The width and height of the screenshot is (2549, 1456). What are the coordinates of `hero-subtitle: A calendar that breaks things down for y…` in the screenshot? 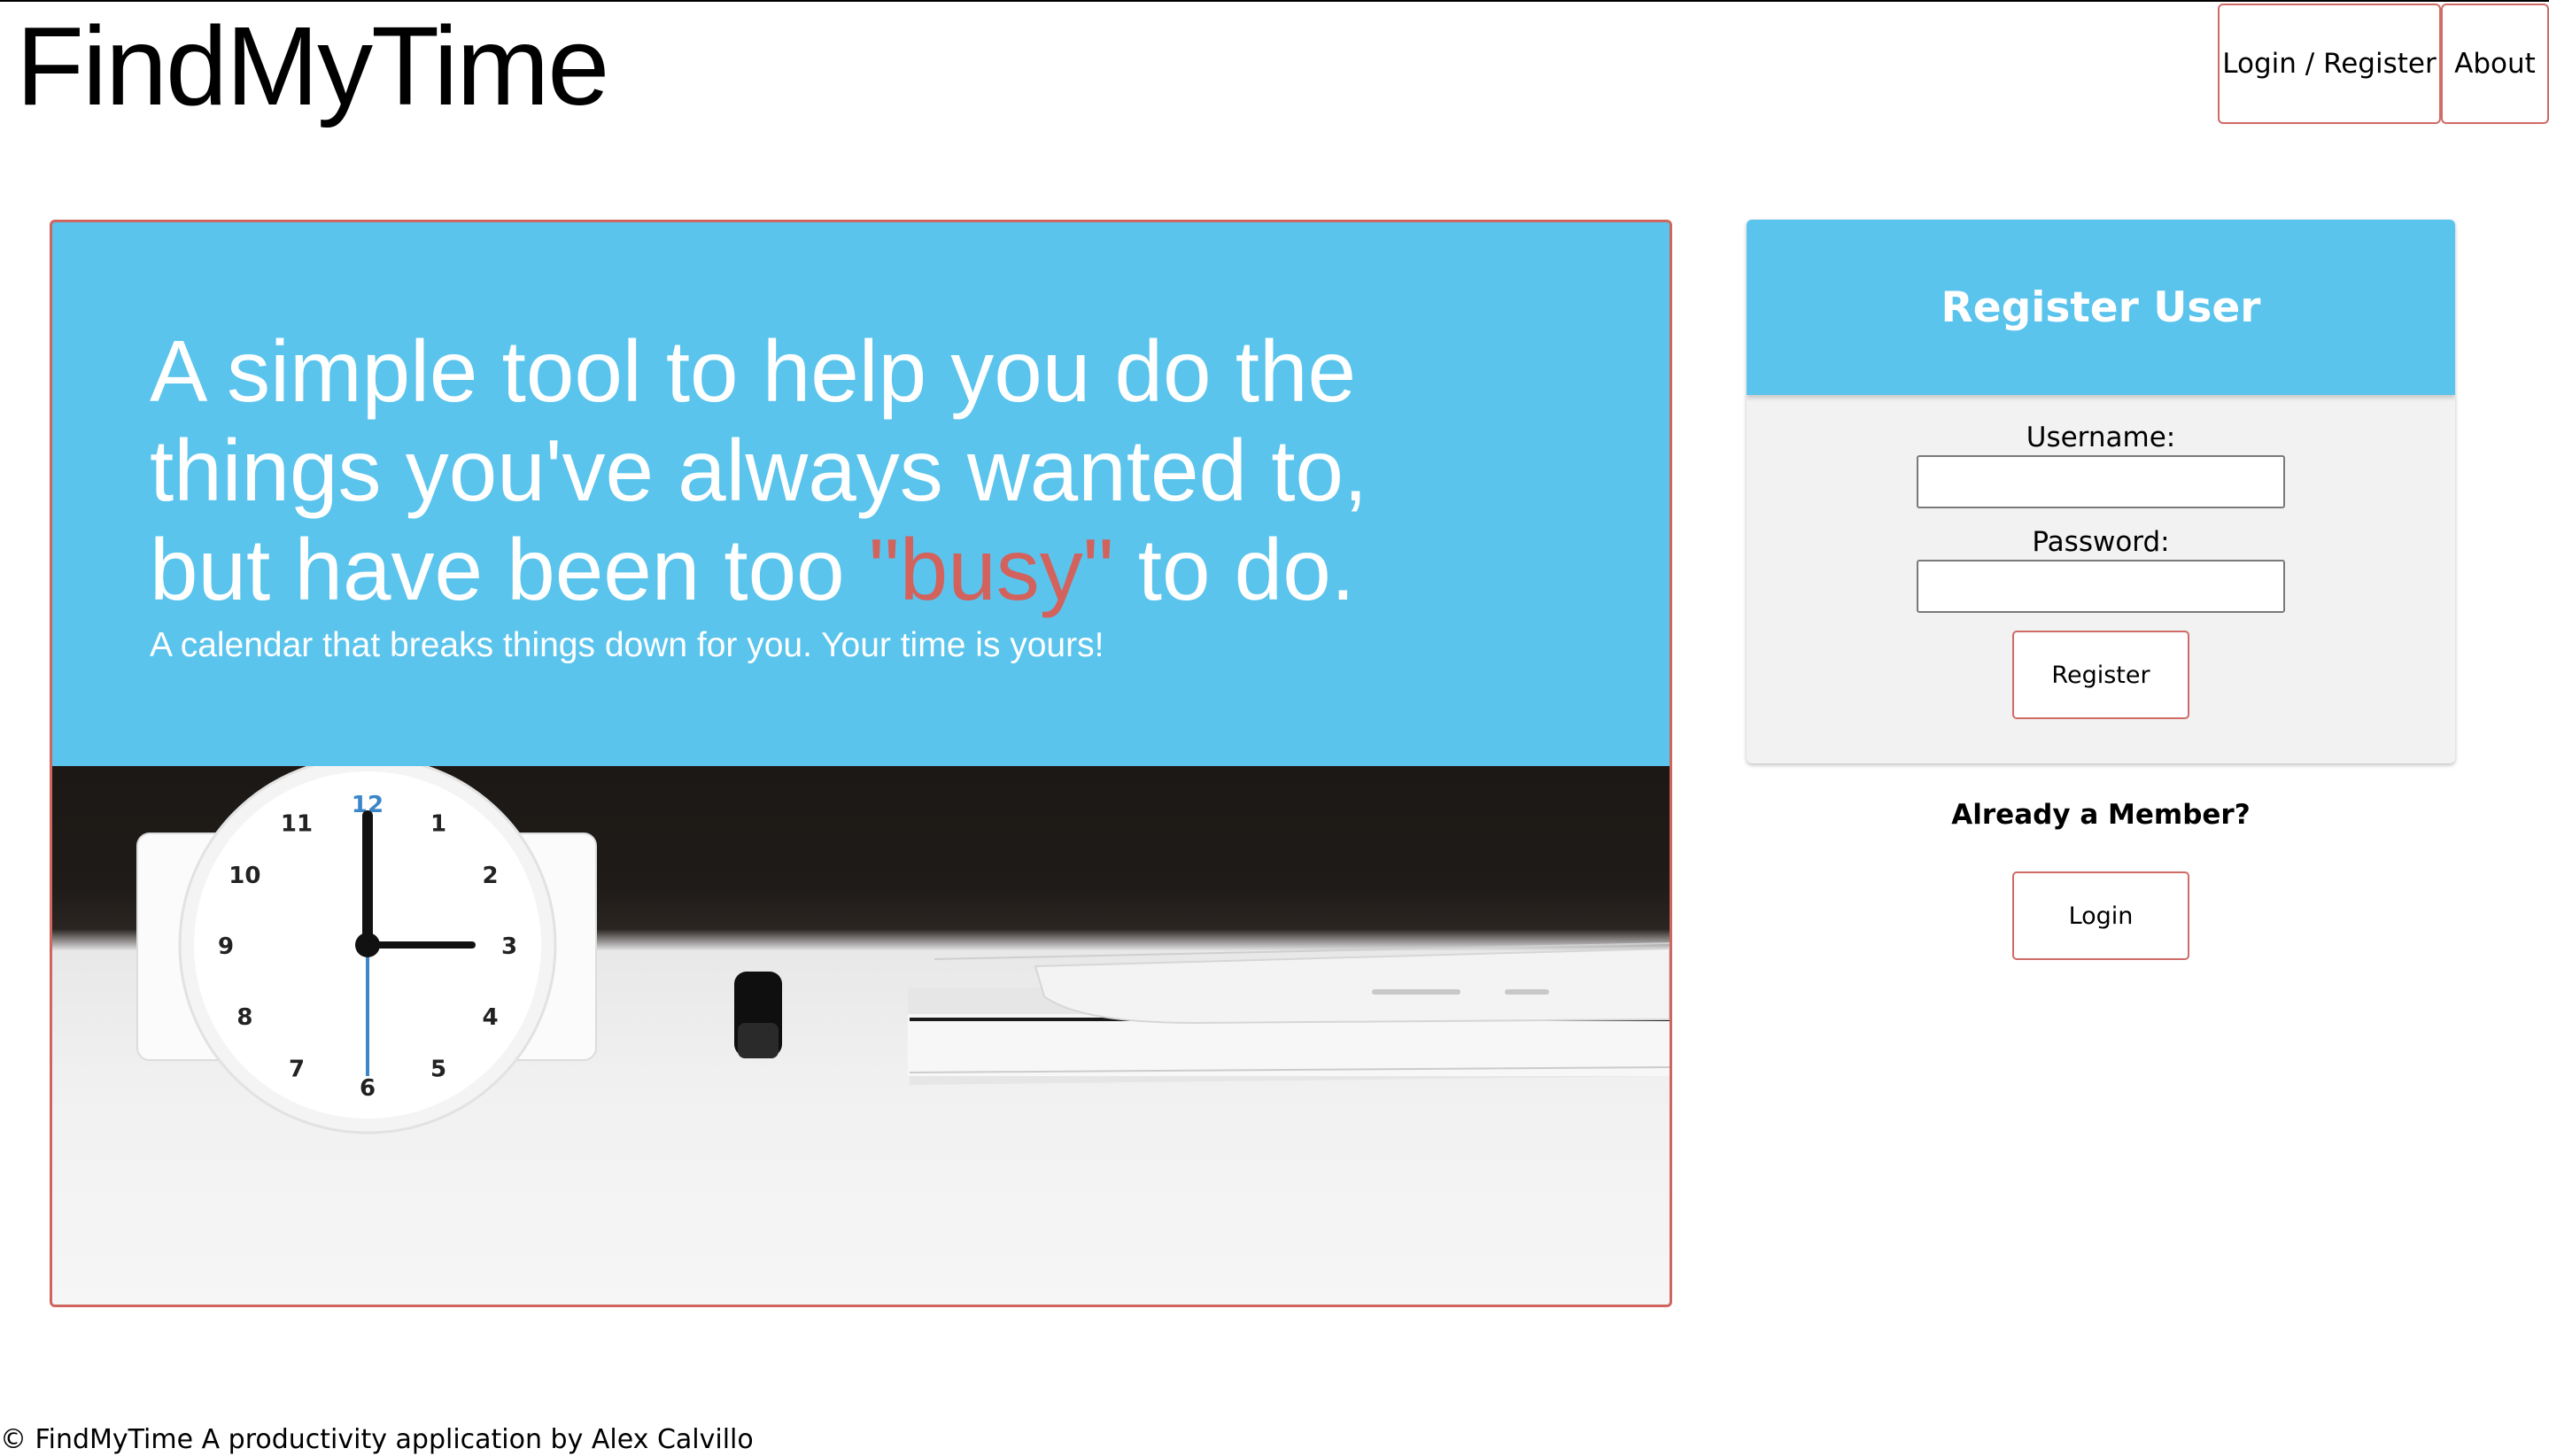 It's located at (627, 645).